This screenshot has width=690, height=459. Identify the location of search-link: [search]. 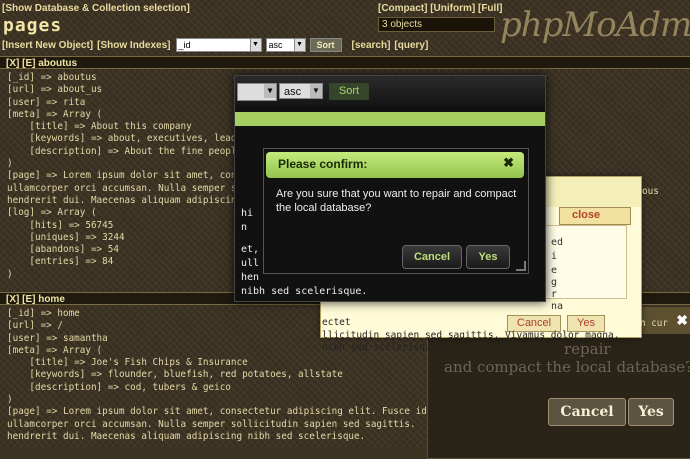
(371, 45).